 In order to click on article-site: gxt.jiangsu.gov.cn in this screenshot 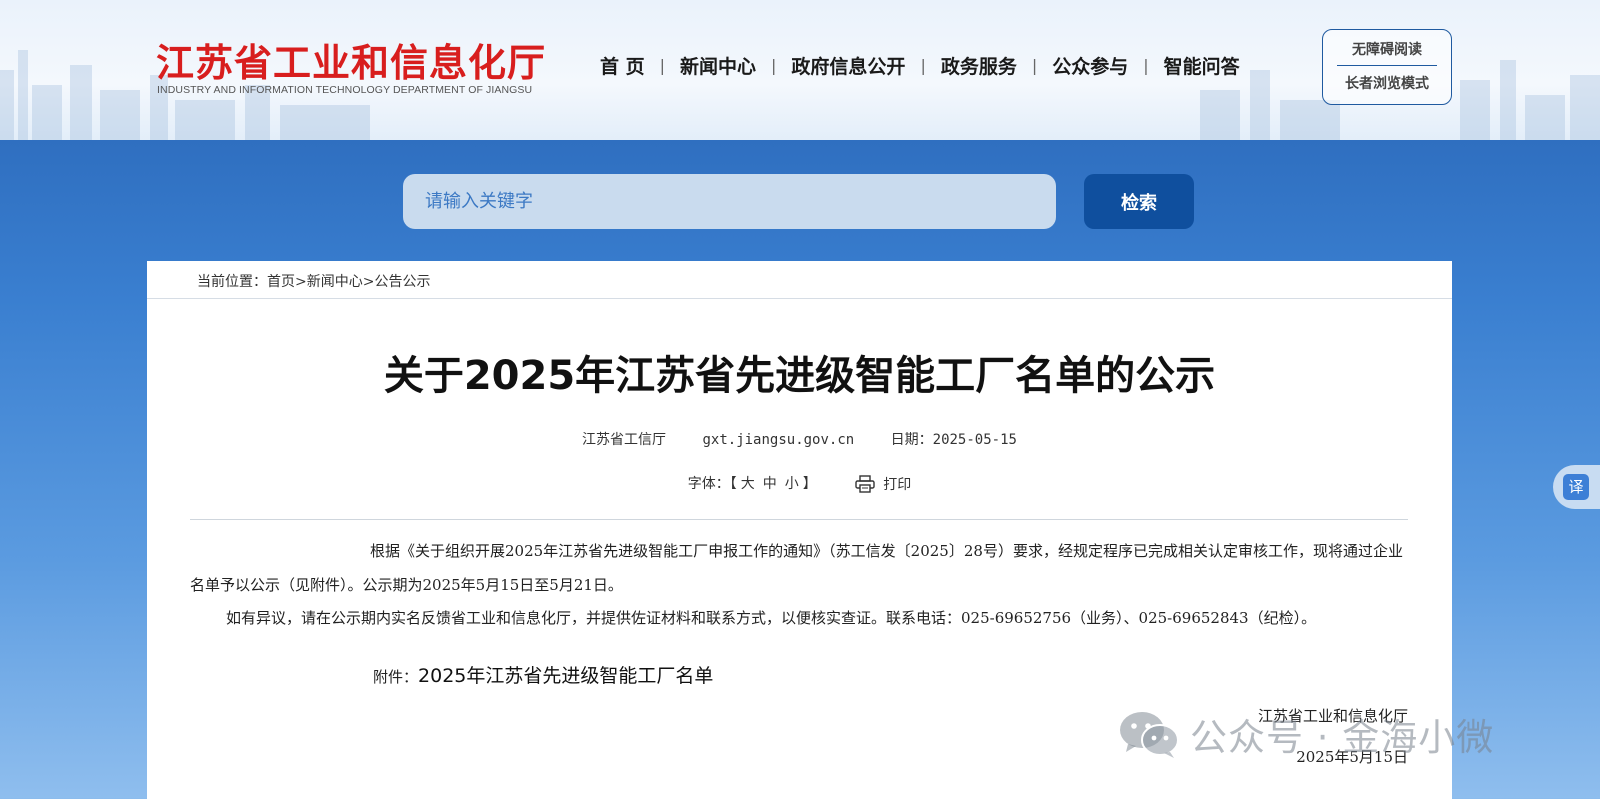, I will do `click(778, 440)`.